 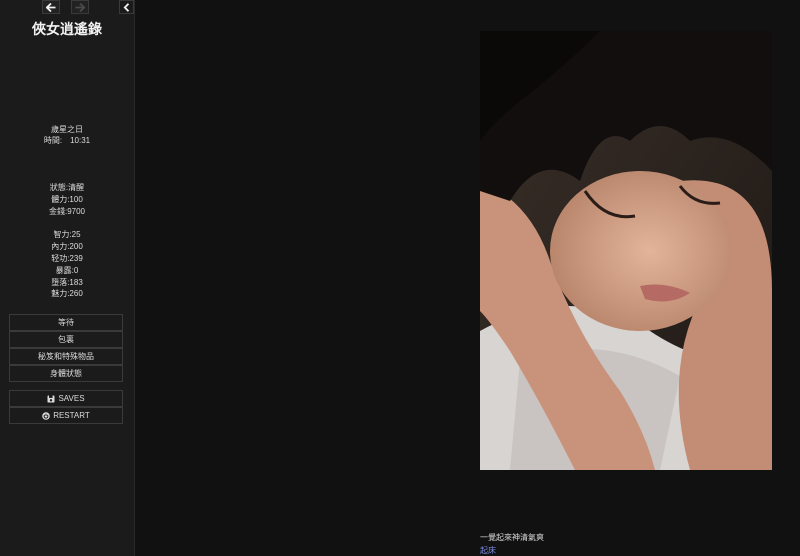 What do you see at coordinates (67, 282) in the screenshot?
I see `stat-corruption: 墮落:183` at bounding box center [67, 282].